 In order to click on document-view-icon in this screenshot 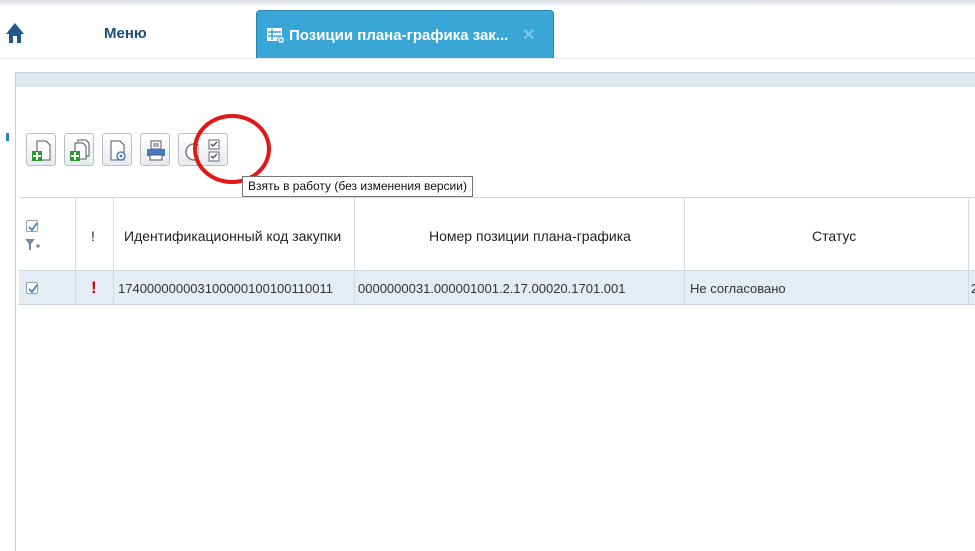, I will do `click(118, 150)`.